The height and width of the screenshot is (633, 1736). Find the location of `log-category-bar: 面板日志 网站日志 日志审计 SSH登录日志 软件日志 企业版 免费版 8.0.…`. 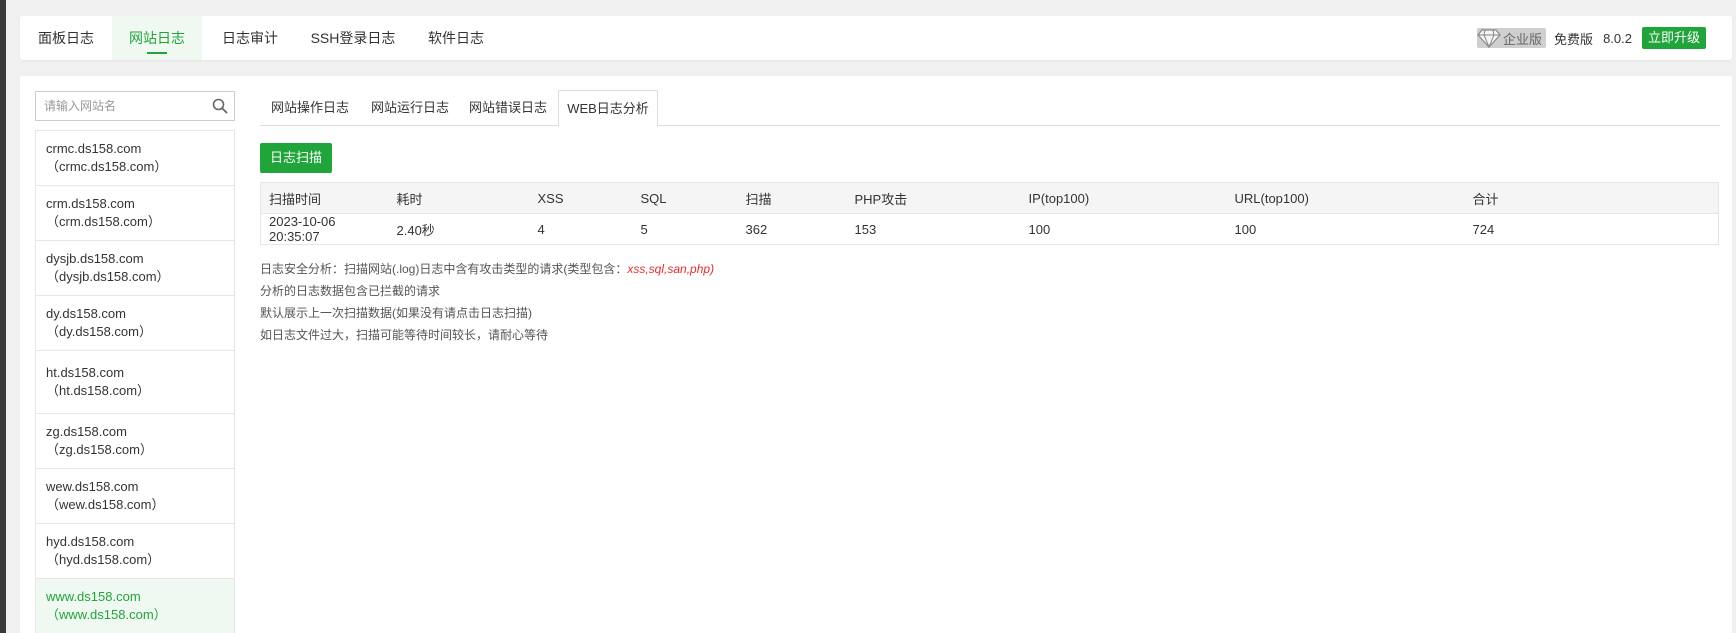

log-category-bar: 面板日志 网站日志 日志审计 SSH登录日志 软件日志 企业版 免费版 8.0.… is located at coordinates (876, 38).